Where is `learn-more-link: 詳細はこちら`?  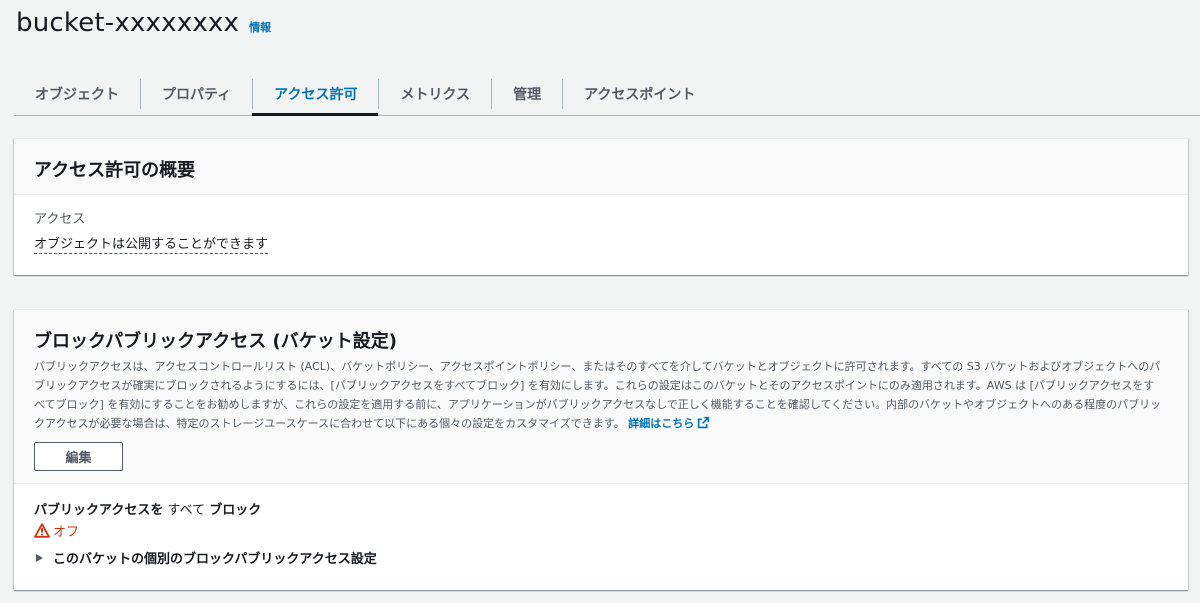
learn-more-link: 詳細はこちら is located at coordinates (669, 423).